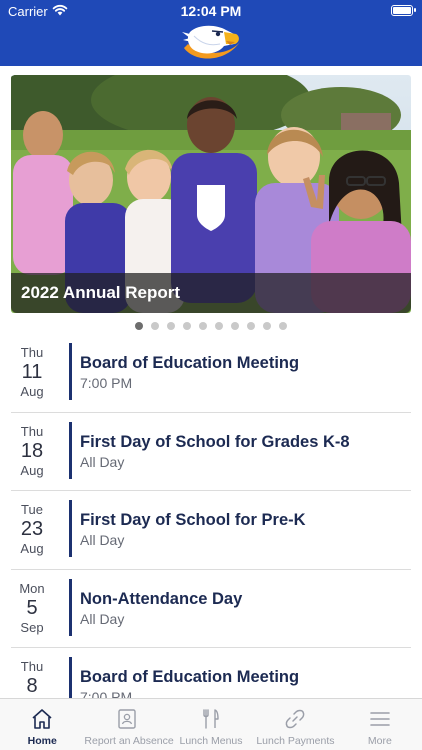  I want to click on tab-more: More, so click(380, 724).